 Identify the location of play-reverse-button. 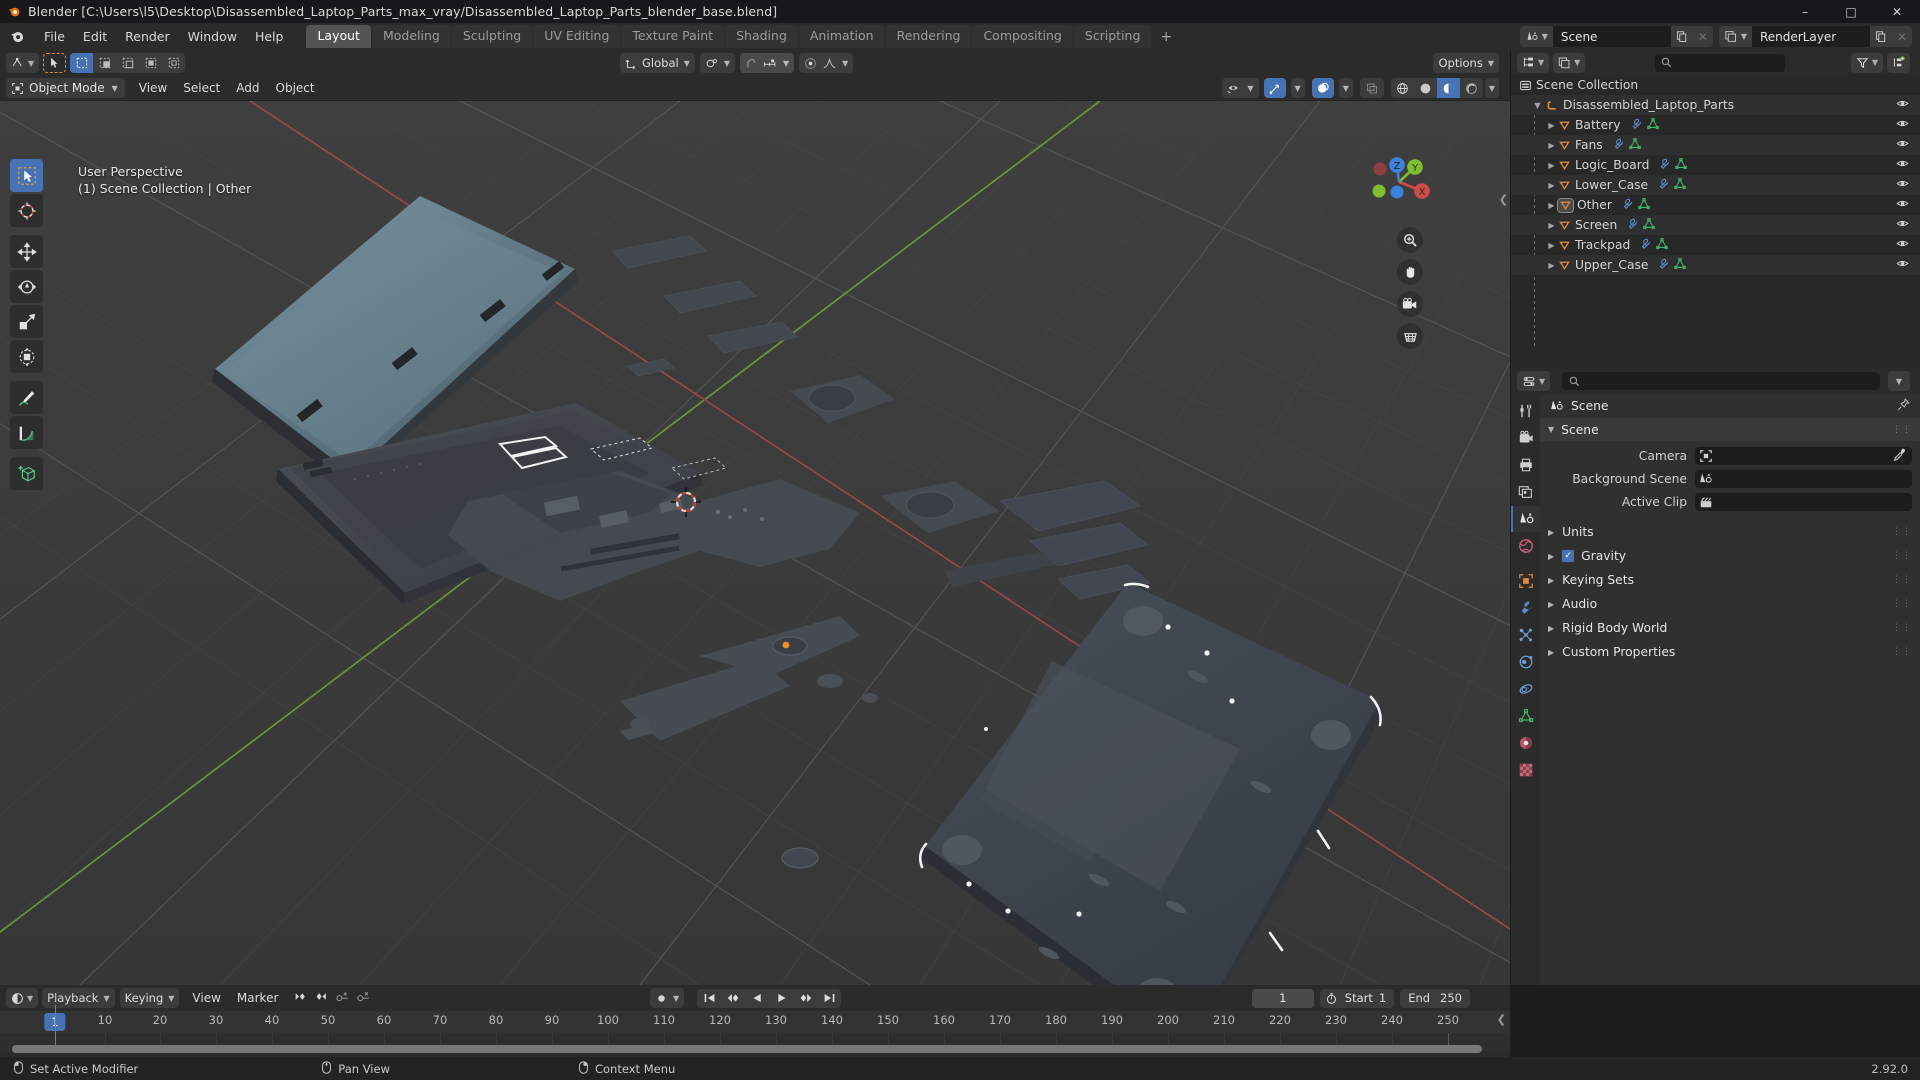
(757, 998).